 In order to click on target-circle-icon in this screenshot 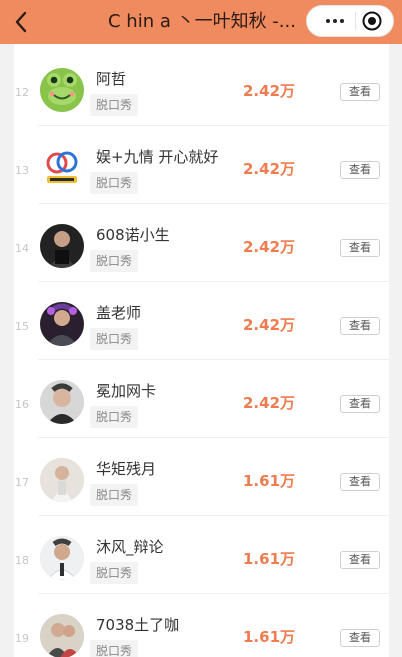, I will do `click(372, 21)`.